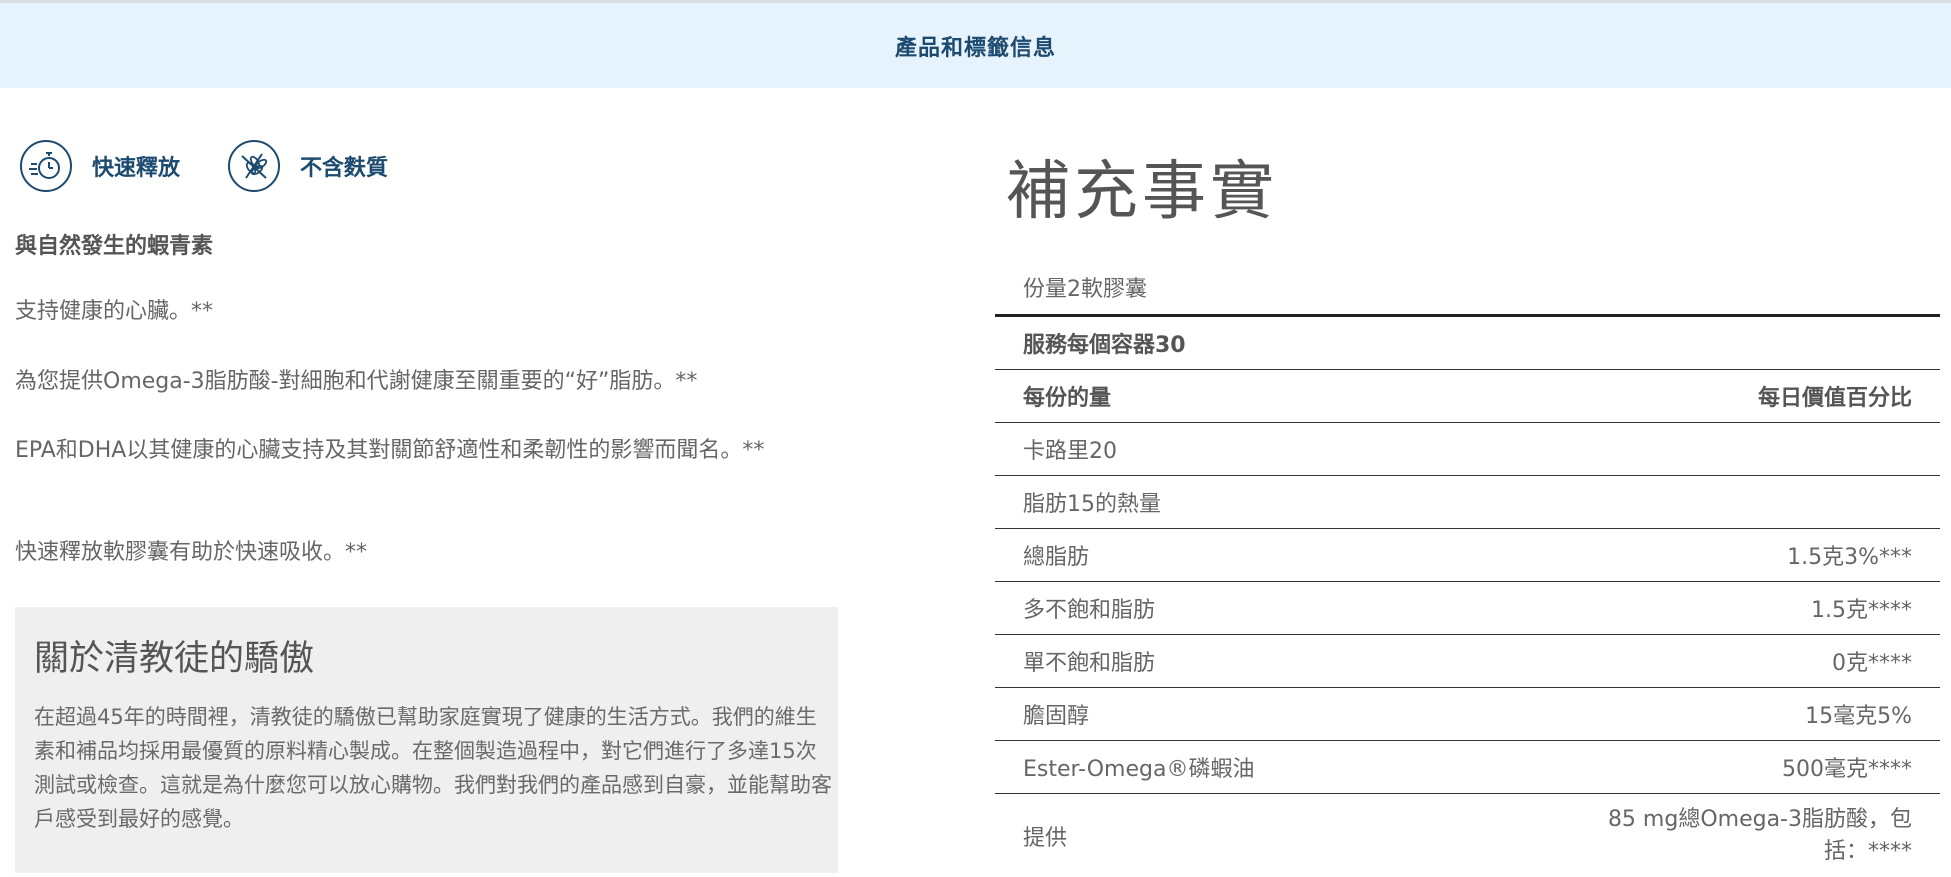 This screenshot has height=877, width=1951. Describe the element at coordinates (1467, 714) in the screenshot. I see `nutrient-row: 膽固醇 15毫克5%` at that location.